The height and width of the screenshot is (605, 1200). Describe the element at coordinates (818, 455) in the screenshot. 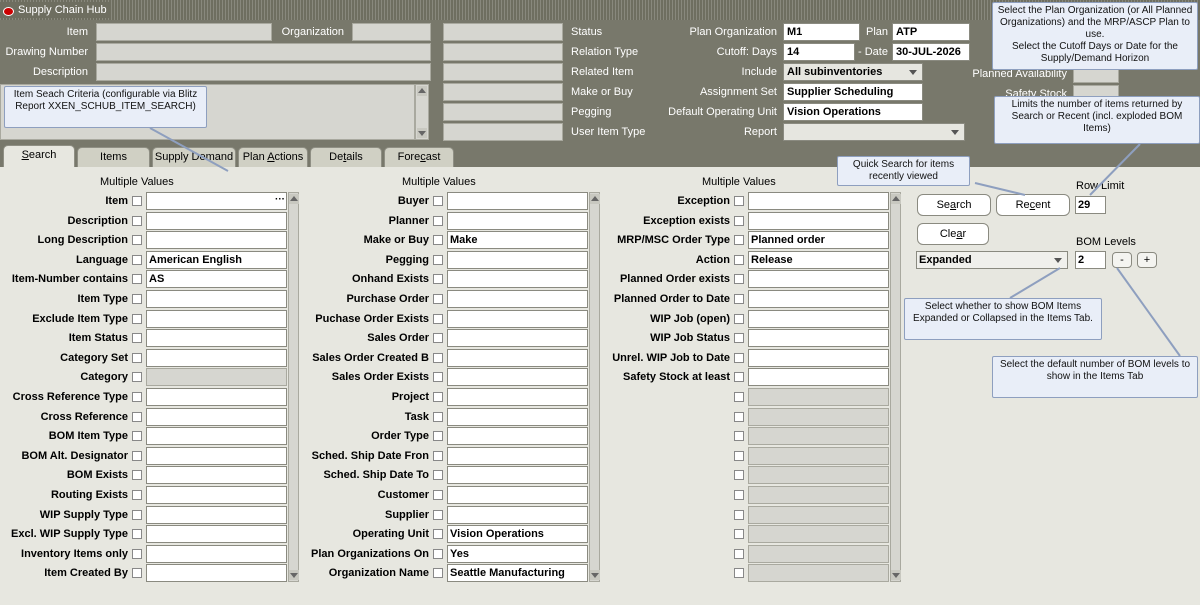

I see `blank-3-14-field` at that location.